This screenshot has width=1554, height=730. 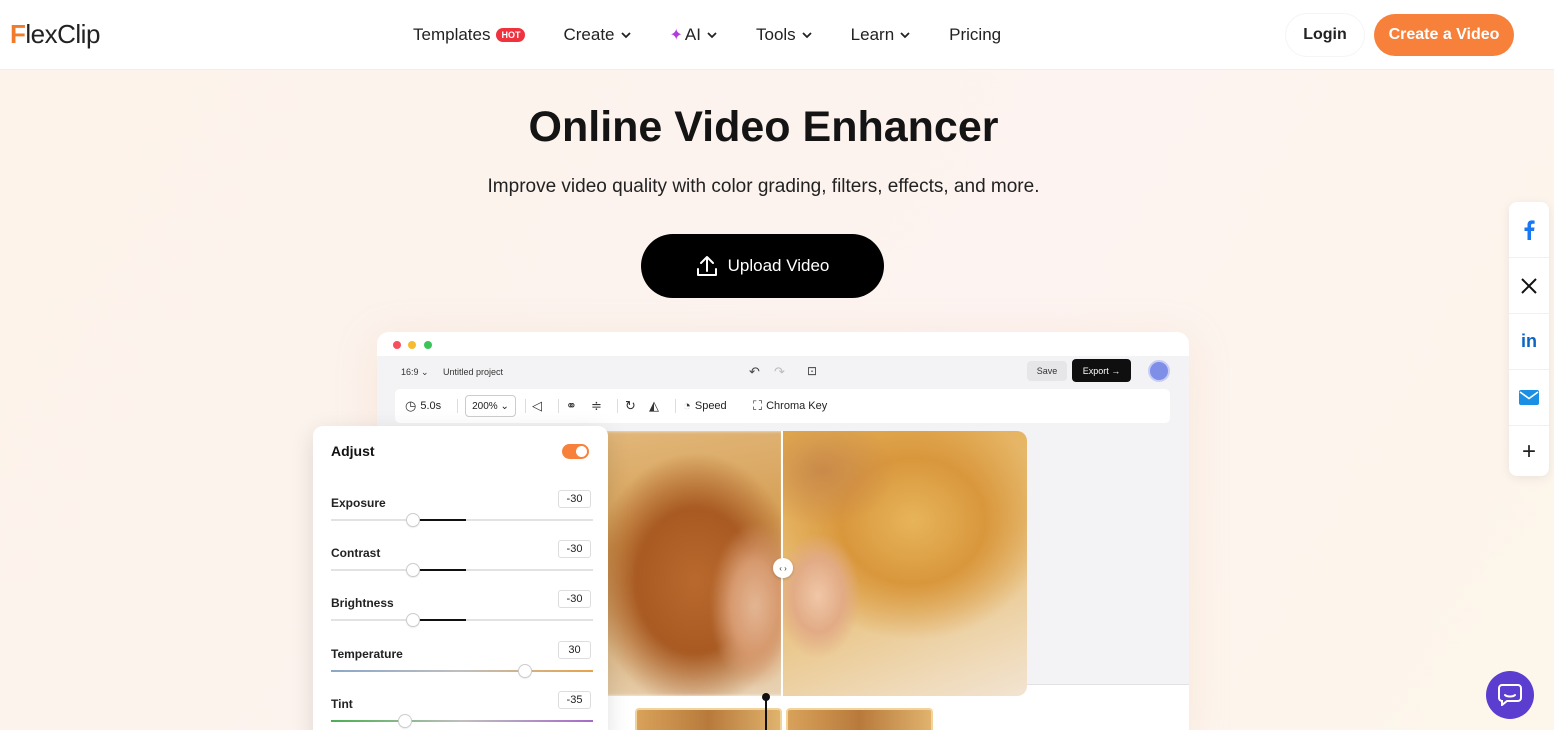 I want to click on plus-icon: +, so click(x=1529, y=452).